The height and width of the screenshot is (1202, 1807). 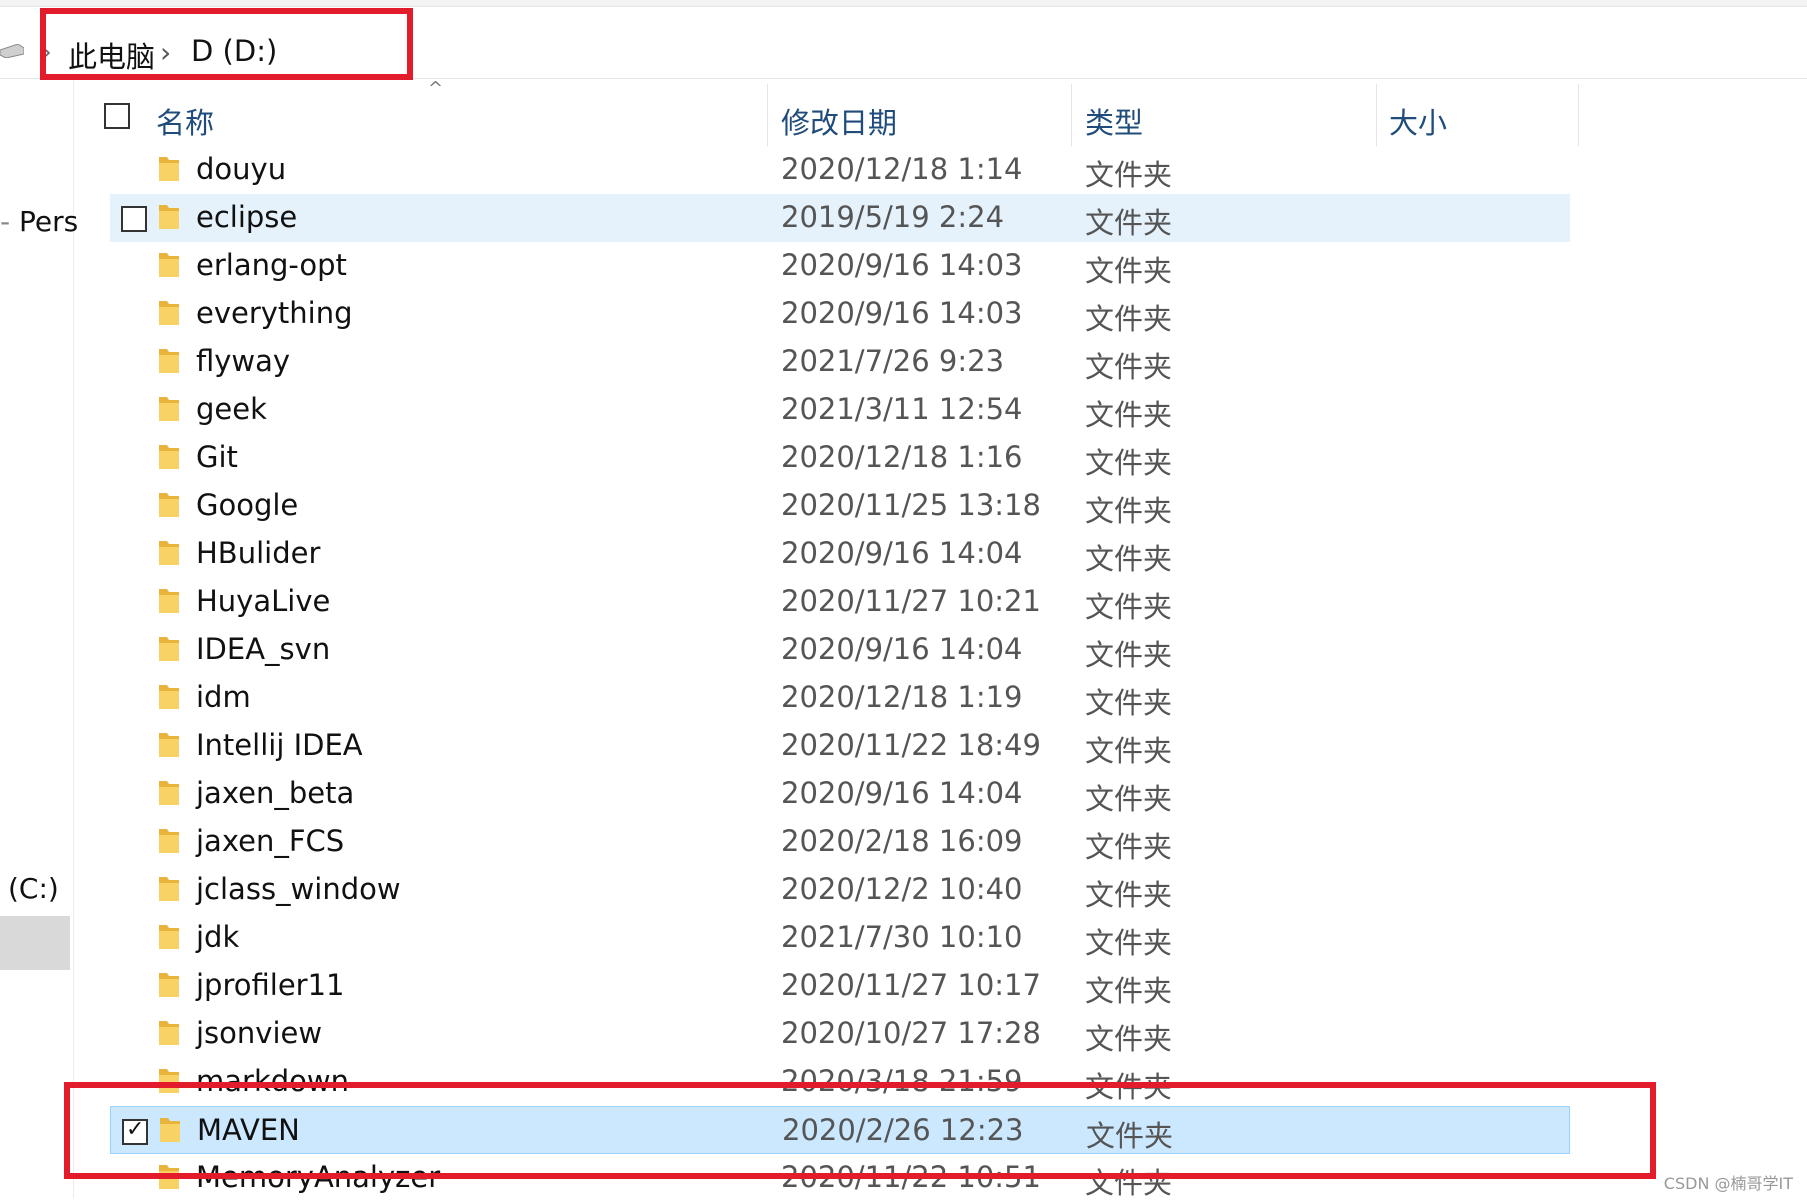 What do you see at coordinates (270, 985) in the screenshot?
I see `file-name: jprofiler11` at bounding box center [270, 985].